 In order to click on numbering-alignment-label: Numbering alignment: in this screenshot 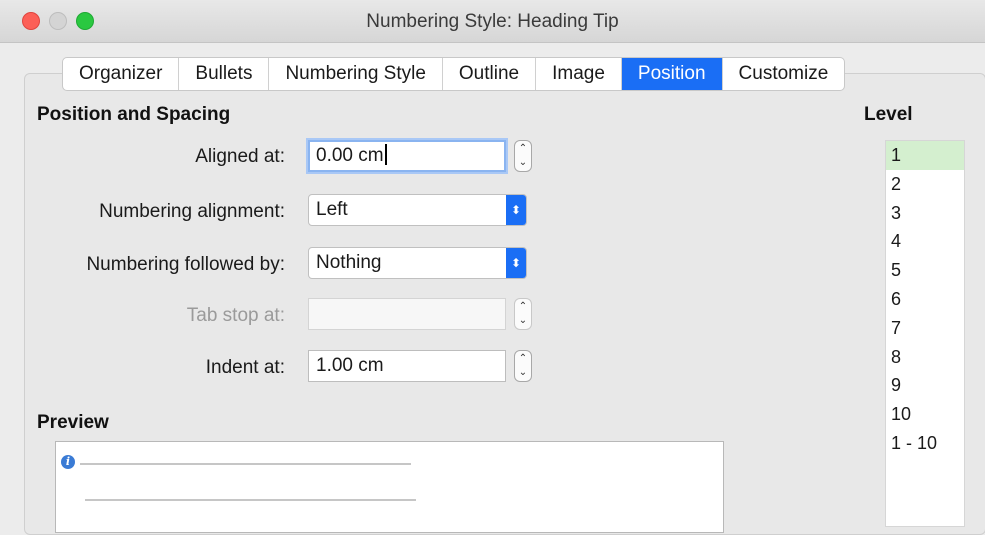, I will do `click(192, 211)`.